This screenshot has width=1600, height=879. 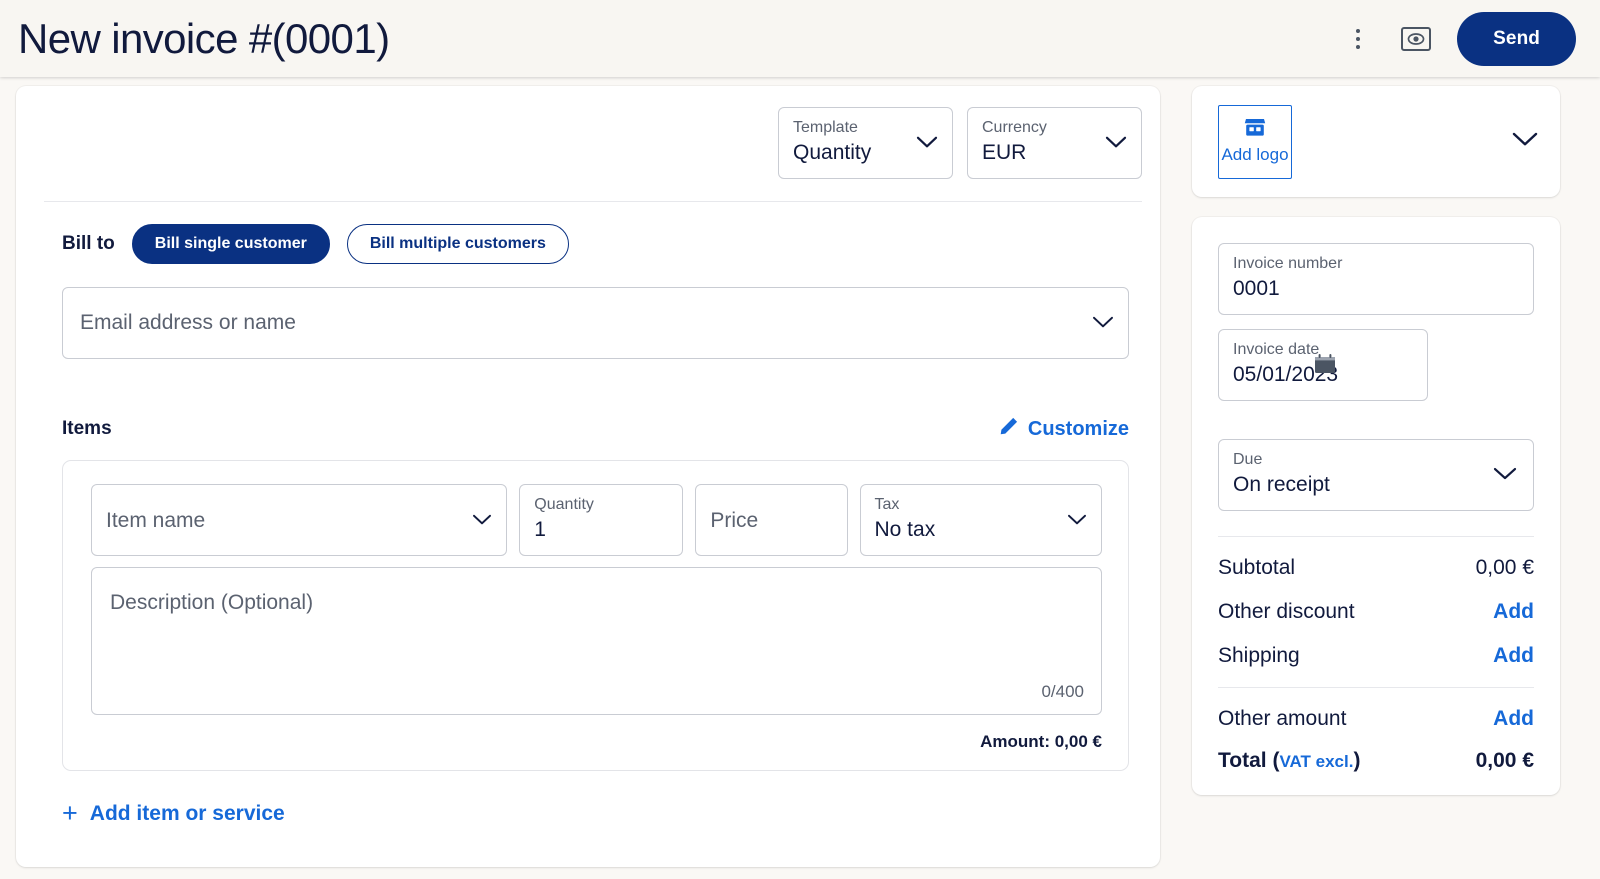 What do you see at coordinates (1014, 127) in the screenshot?
I see `currency-label: Currency` at bounding box center [1014, 127].